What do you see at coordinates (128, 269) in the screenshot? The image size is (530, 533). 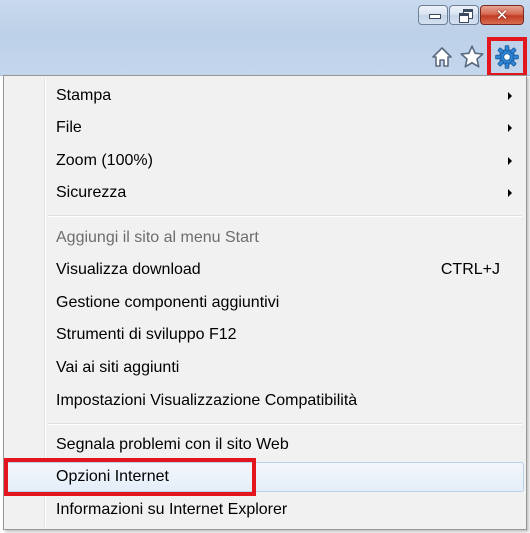 I see `menu-item-label: Visualizza download` at bounding box center [128, 269].